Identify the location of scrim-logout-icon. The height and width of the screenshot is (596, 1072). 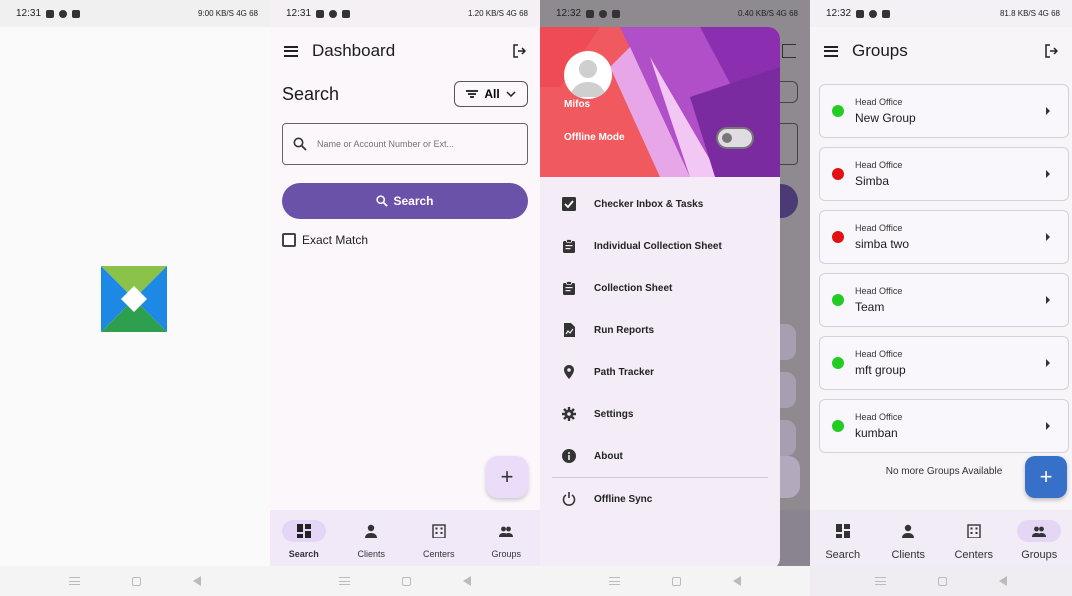
(789, 51).